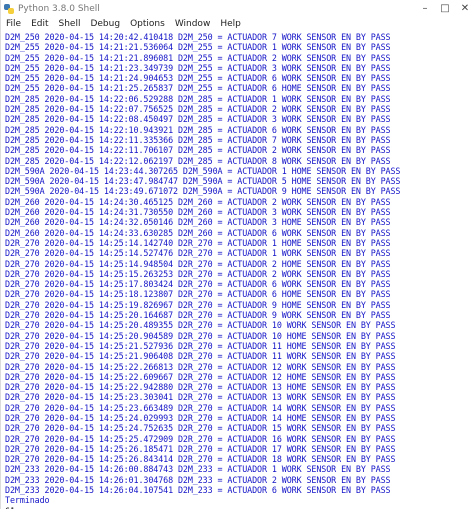 The image size is (474, 509). I want to click on title-bar: Python 3.8.0 Shell – □ ✕, so click(237, 8).